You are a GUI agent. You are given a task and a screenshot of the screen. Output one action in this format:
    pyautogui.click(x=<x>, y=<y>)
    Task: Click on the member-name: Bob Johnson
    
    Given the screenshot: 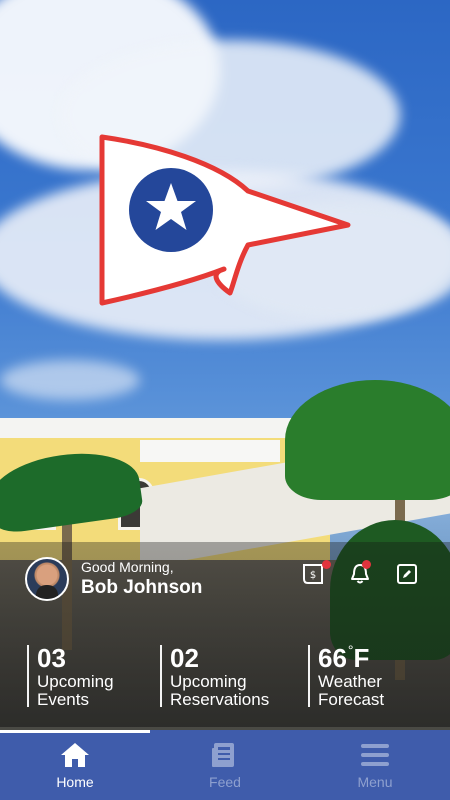 What is the action you would take?
    pyautogui.click(x=142, y=587)
    